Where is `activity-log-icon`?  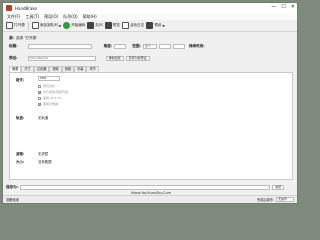
activity-log-icon is located at coordinates (125, 25).